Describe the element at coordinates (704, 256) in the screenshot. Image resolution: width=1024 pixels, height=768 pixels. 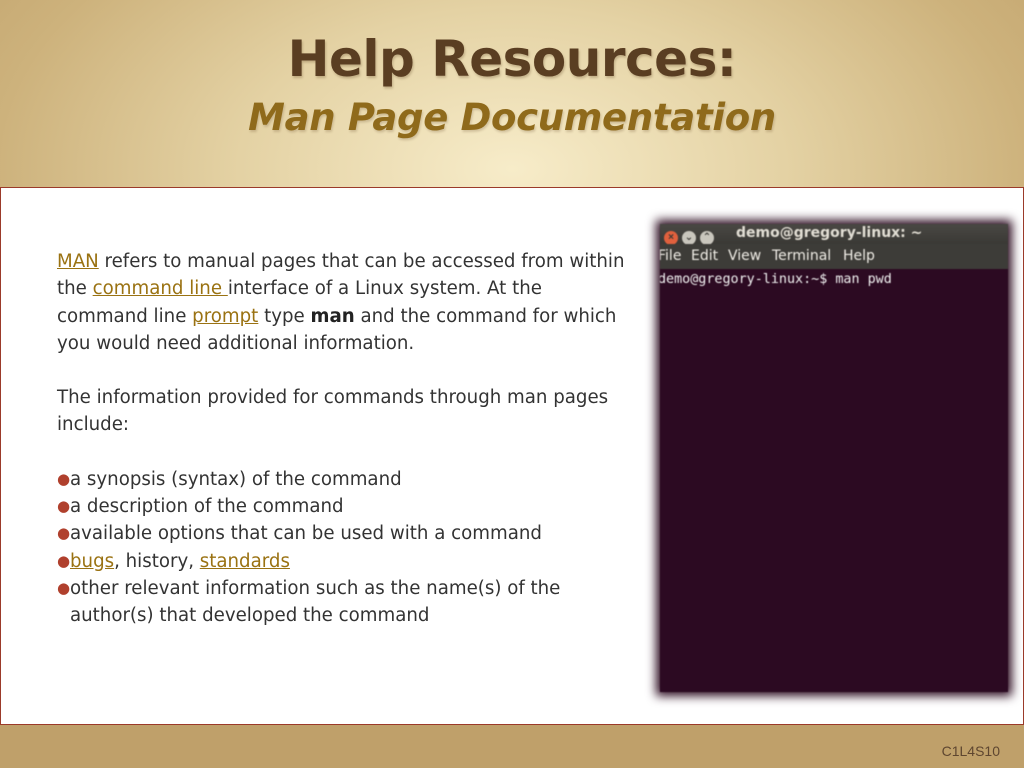
I see `menu-edit: Edit` at that location.